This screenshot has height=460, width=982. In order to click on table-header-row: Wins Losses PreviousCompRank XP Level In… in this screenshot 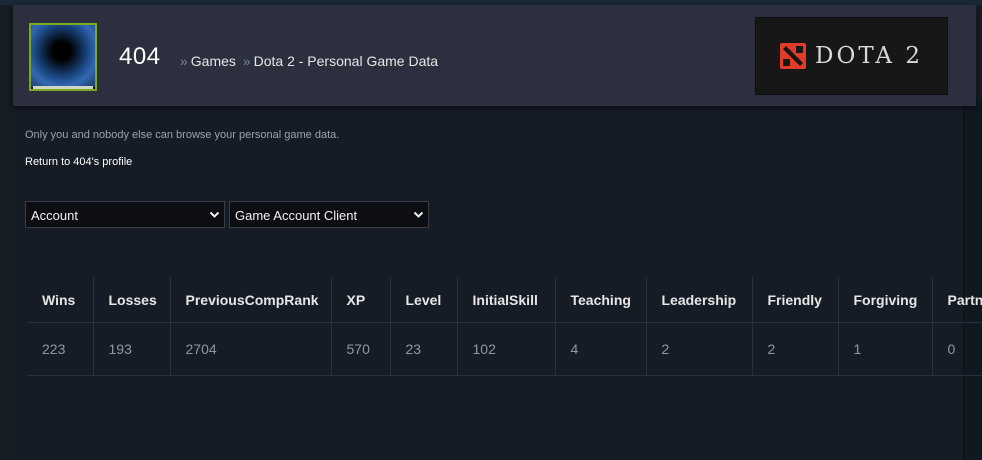, I will do `click(504, 300)`.